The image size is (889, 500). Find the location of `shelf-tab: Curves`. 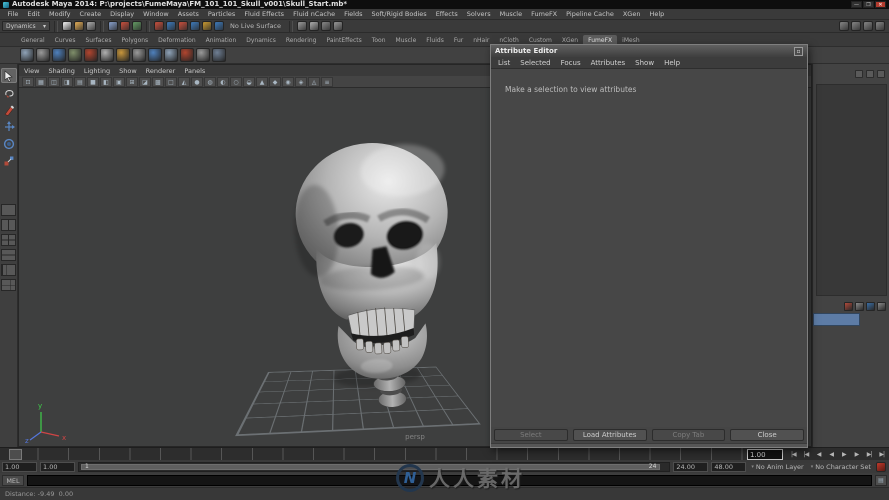

shelf-tab: Curves is located at coordinates (65, 40).